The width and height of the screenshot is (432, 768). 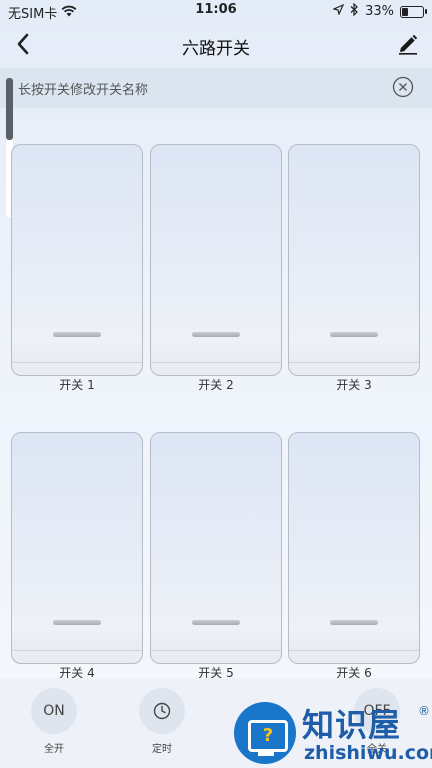 I want to click on bluetooth-icon, so click(x=354, y=11).